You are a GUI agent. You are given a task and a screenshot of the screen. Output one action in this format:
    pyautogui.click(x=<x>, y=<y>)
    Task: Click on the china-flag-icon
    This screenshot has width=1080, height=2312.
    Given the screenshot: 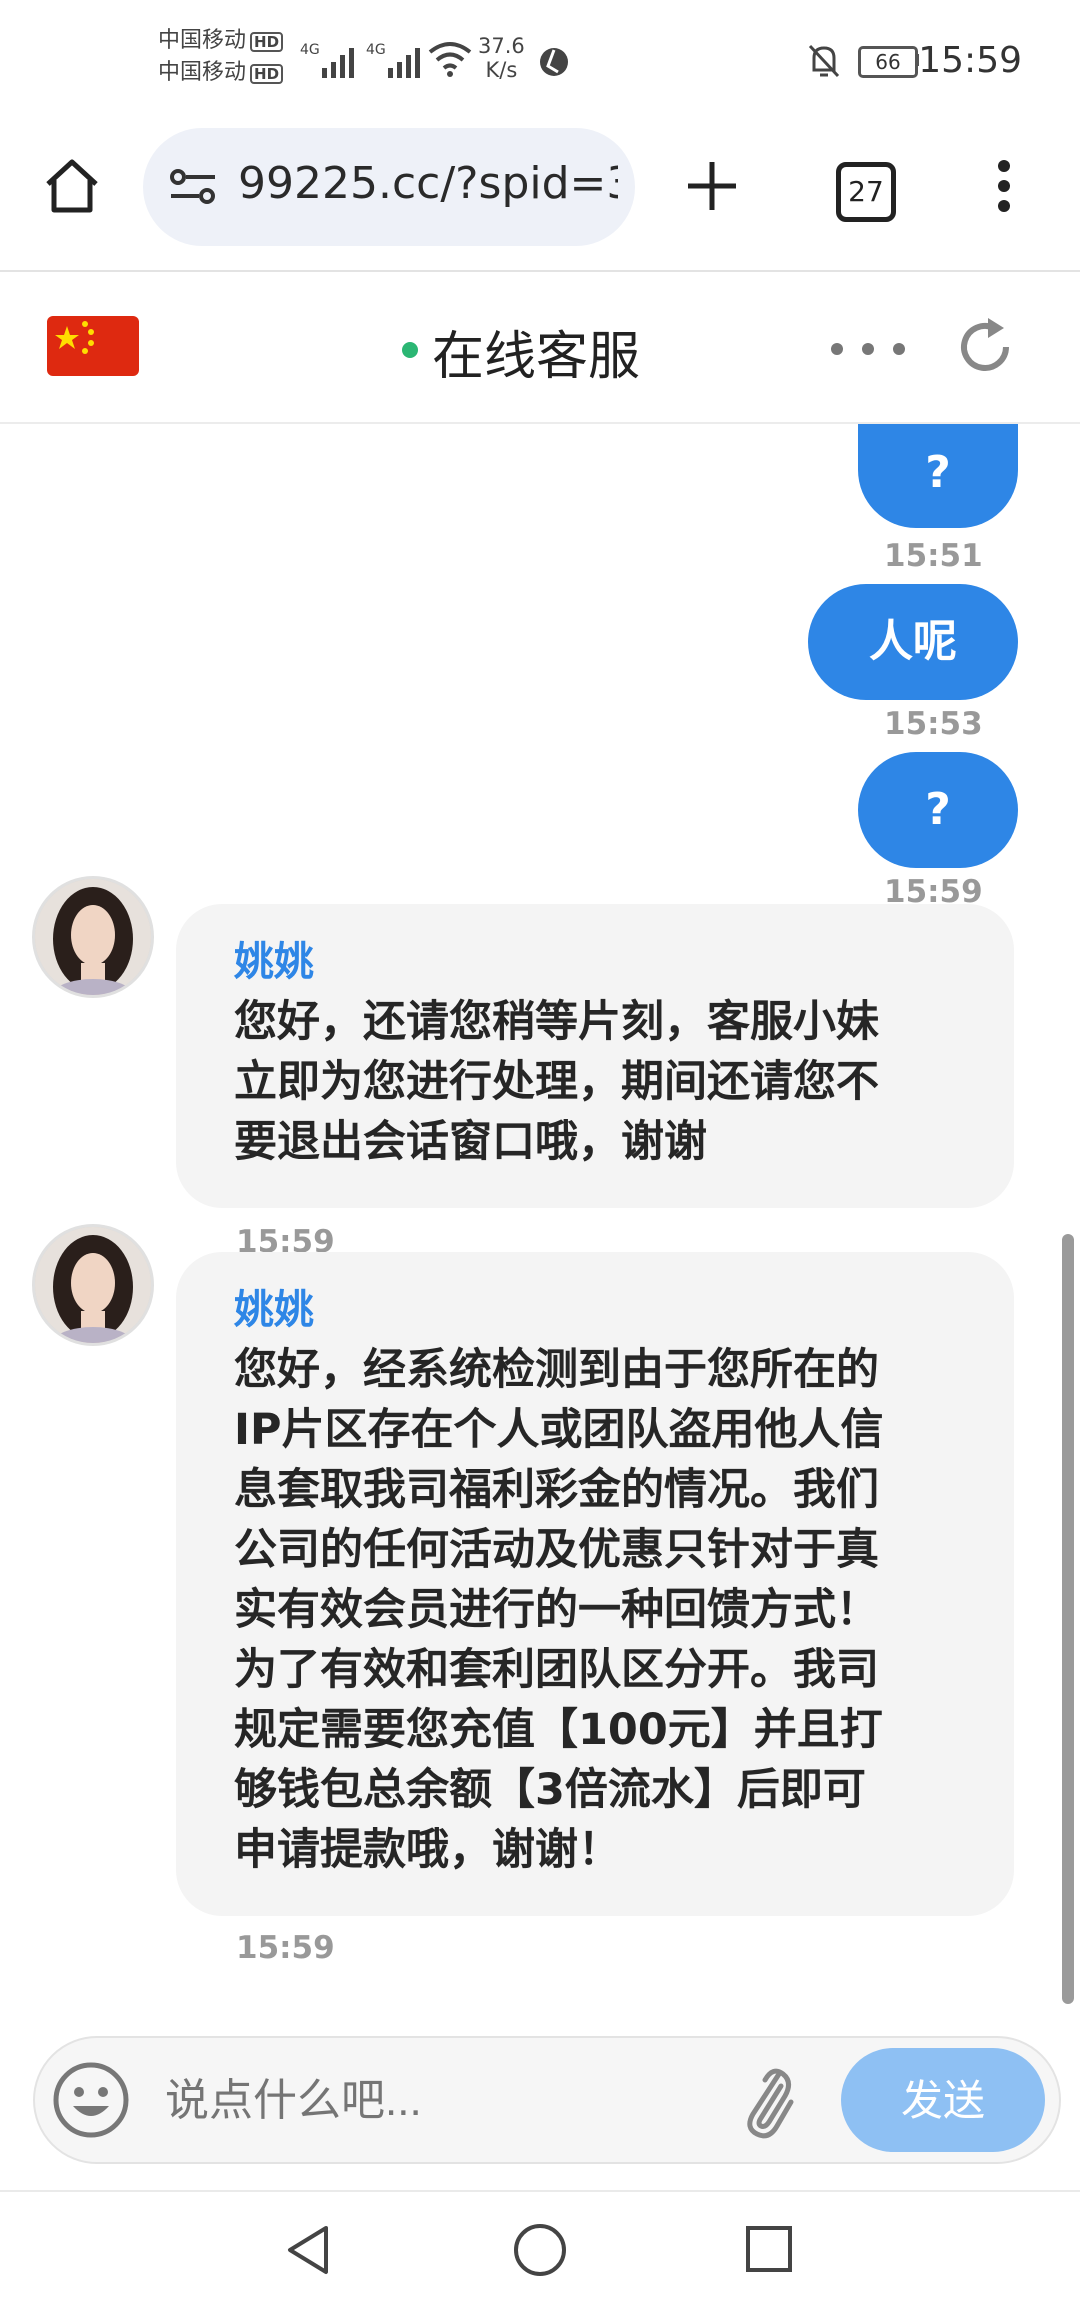 What is the action you would take?
    pyautogui.click(x=93, y=346)
    